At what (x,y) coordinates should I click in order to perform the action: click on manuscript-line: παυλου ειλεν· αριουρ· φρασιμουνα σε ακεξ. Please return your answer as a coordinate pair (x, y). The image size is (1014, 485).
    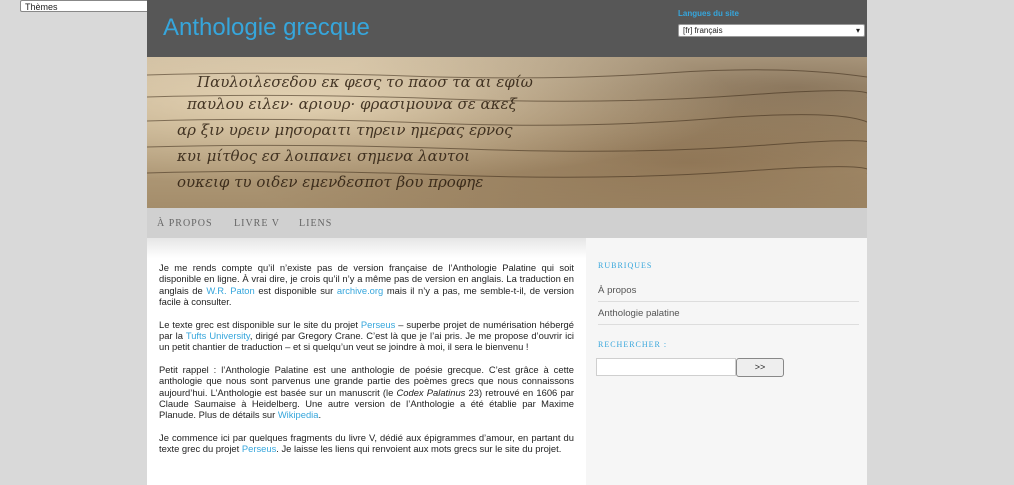
    Looking at the image, I should click on (352, 104).